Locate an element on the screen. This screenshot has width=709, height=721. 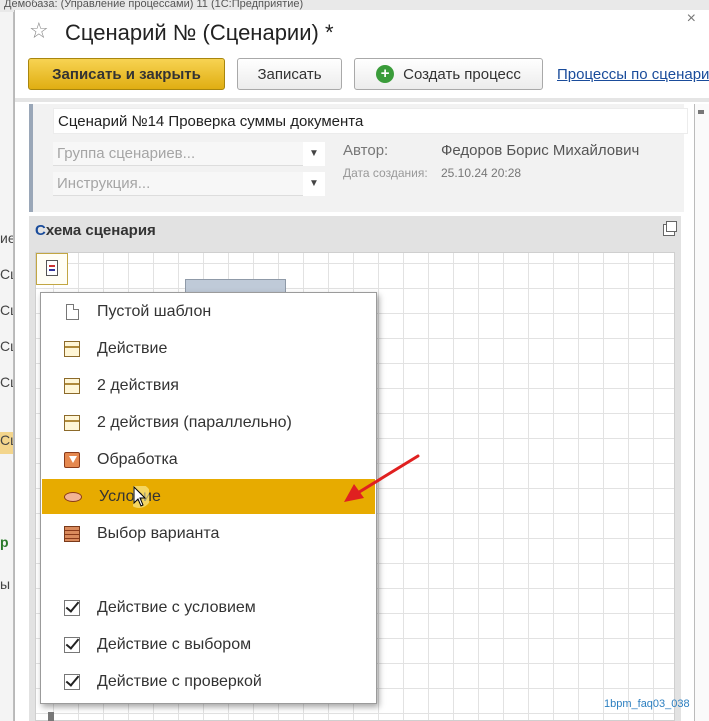
create-process-label: Создать процесс is located at coordinates (462, 74).